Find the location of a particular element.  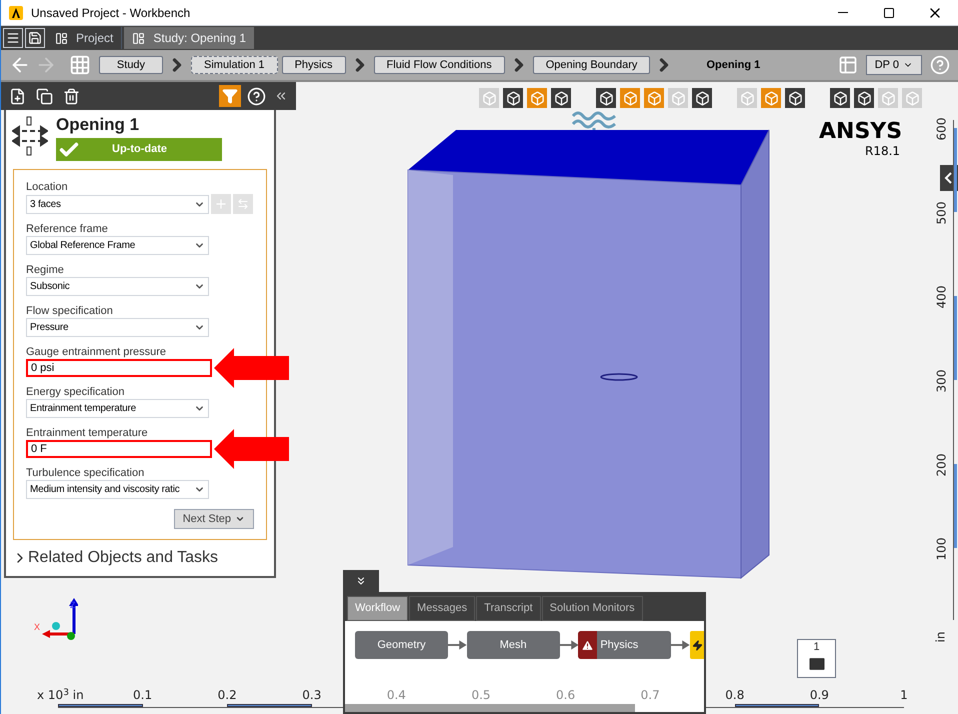

filter-icon is located at coordinates (230, 96).